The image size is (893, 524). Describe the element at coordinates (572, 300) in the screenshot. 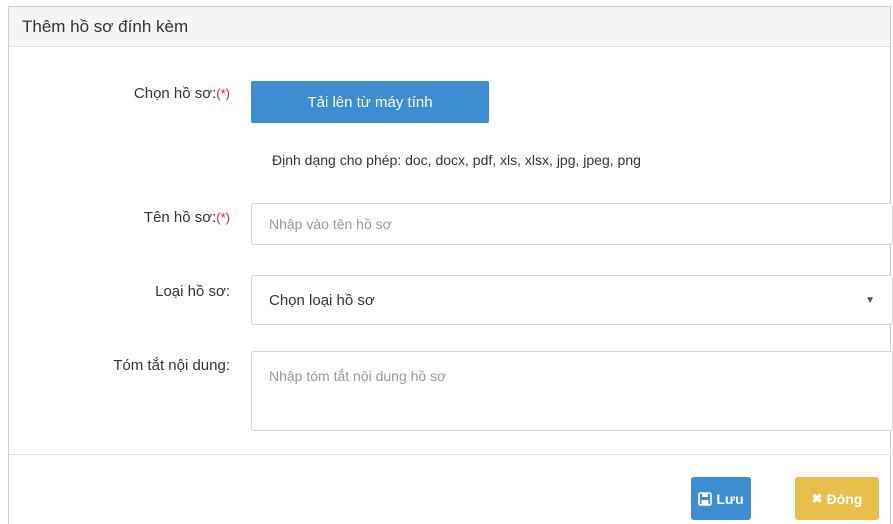

I see `file-type-select: Chọn loại hồ sơ ▼` at that location.